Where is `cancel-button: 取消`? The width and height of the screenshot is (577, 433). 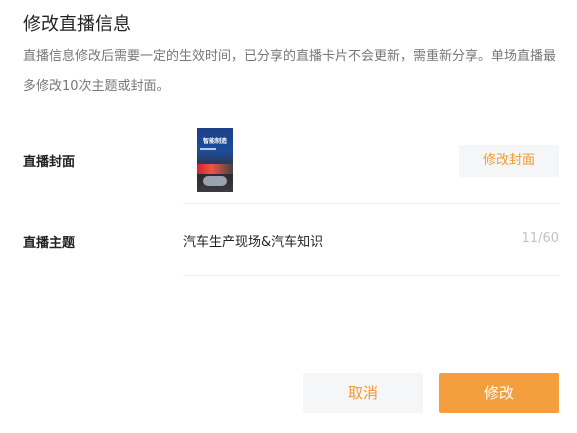
cancel-button: 取消 is located at coordinates (363, 393).